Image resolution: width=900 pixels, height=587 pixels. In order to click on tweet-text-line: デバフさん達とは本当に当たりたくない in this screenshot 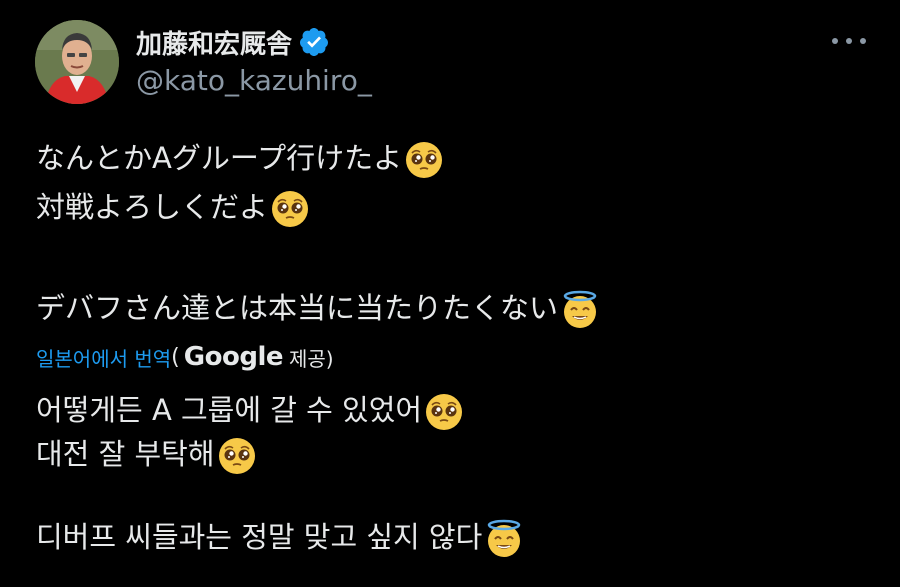, I will do `click(318, 309)`.